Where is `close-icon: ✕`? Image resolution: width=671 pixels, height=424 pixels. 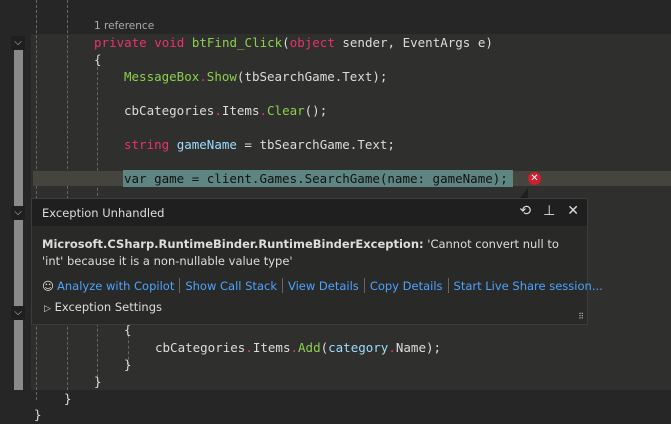
close-icon: ✕ is located at coordinates (573, 211).